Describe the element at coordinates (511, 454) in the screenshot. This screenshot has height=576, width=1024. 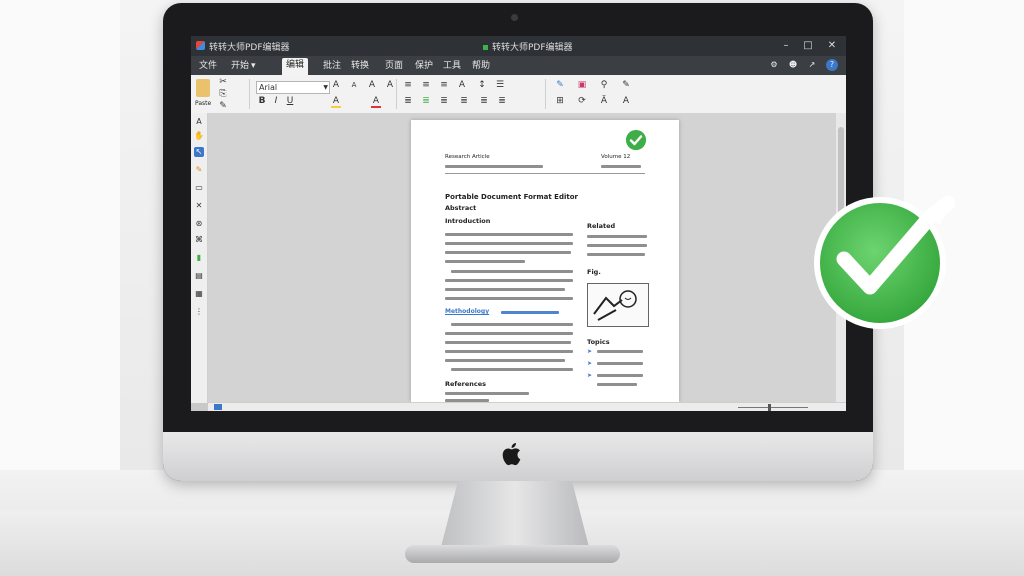
I see `apple-logo-icon` at that location.